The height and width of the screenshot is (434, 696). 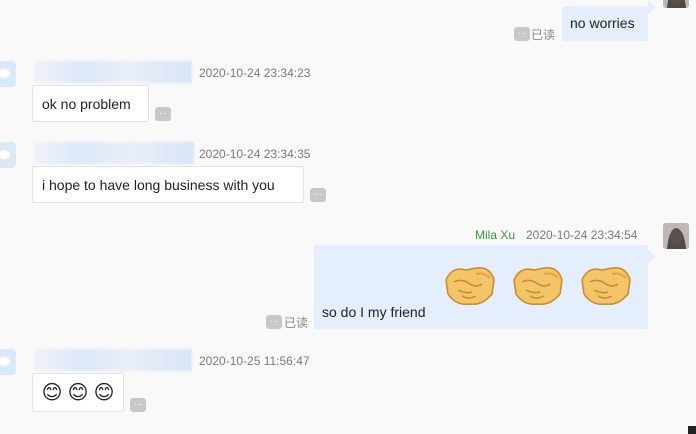 What do you see at coordinates (602, 23) in the screenshot?
I see `message-text: no worries` at bounding box center [602, 23].